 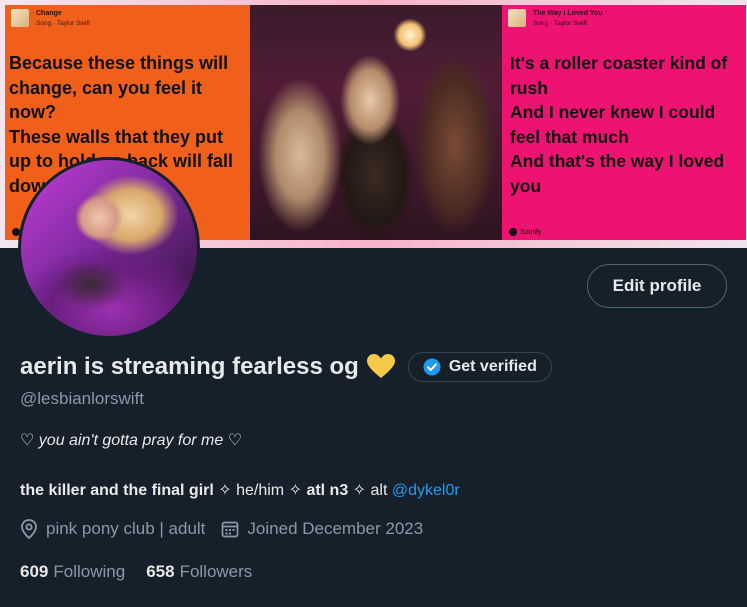 I want to click on bio-bold-text: the killer and the final girl, so click(x=117, y=490).